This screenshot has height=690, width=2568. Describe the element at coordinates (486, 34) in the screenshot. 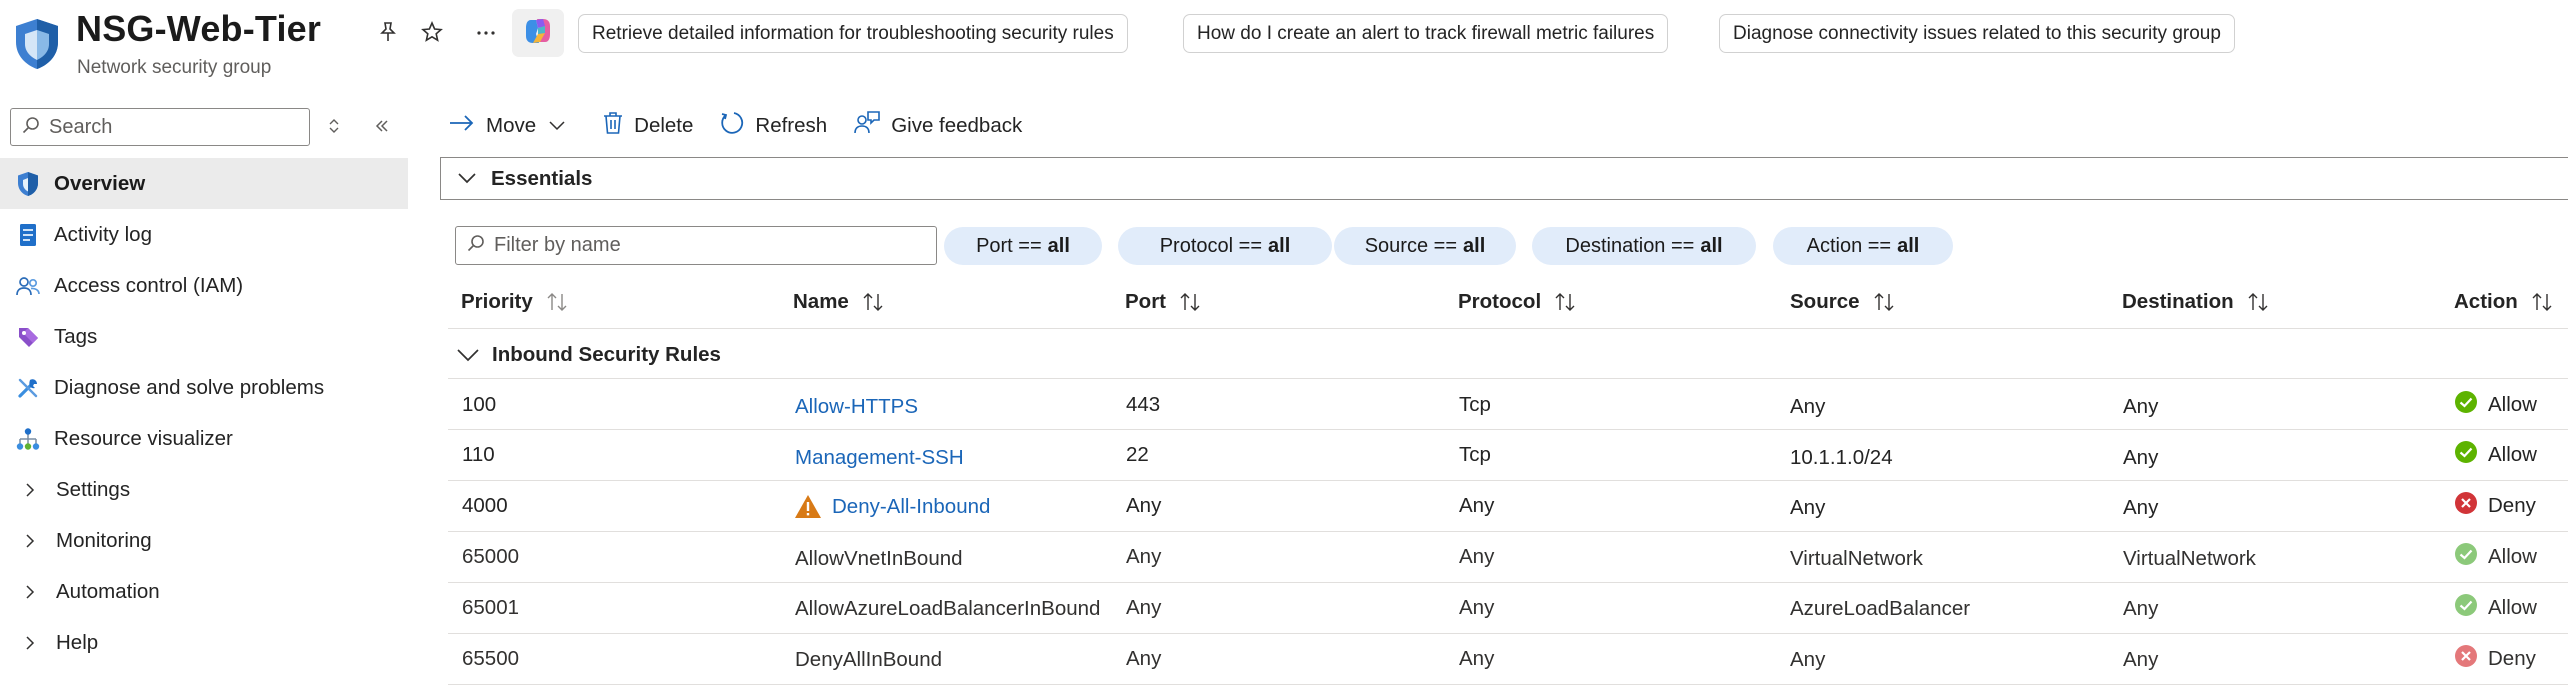

I see `more-actions-button` at that location.